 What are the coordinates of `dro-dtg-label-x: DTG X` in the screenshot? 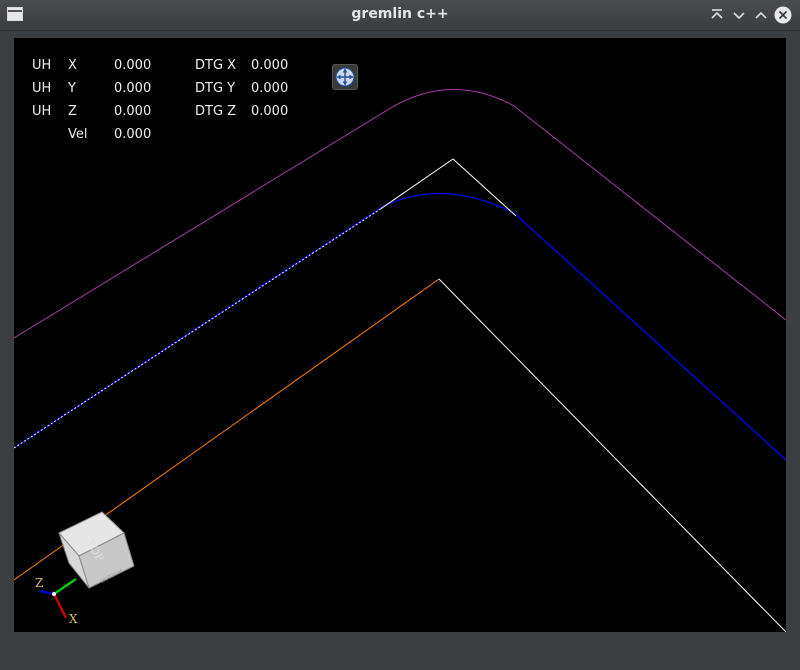 It's located at (216, 65).